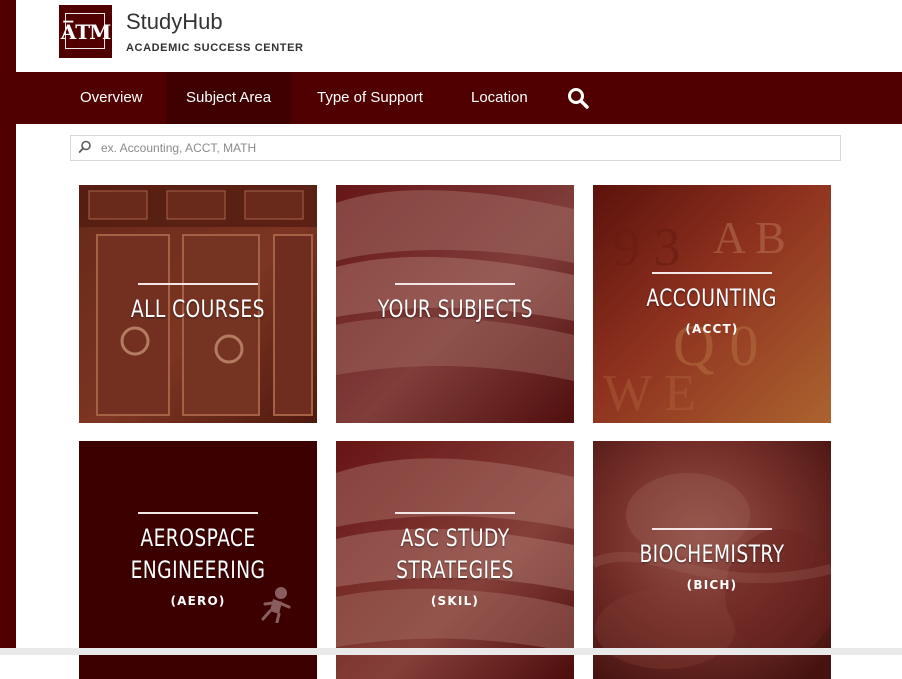  I want to click on subject-search-input, so click(466, 148).